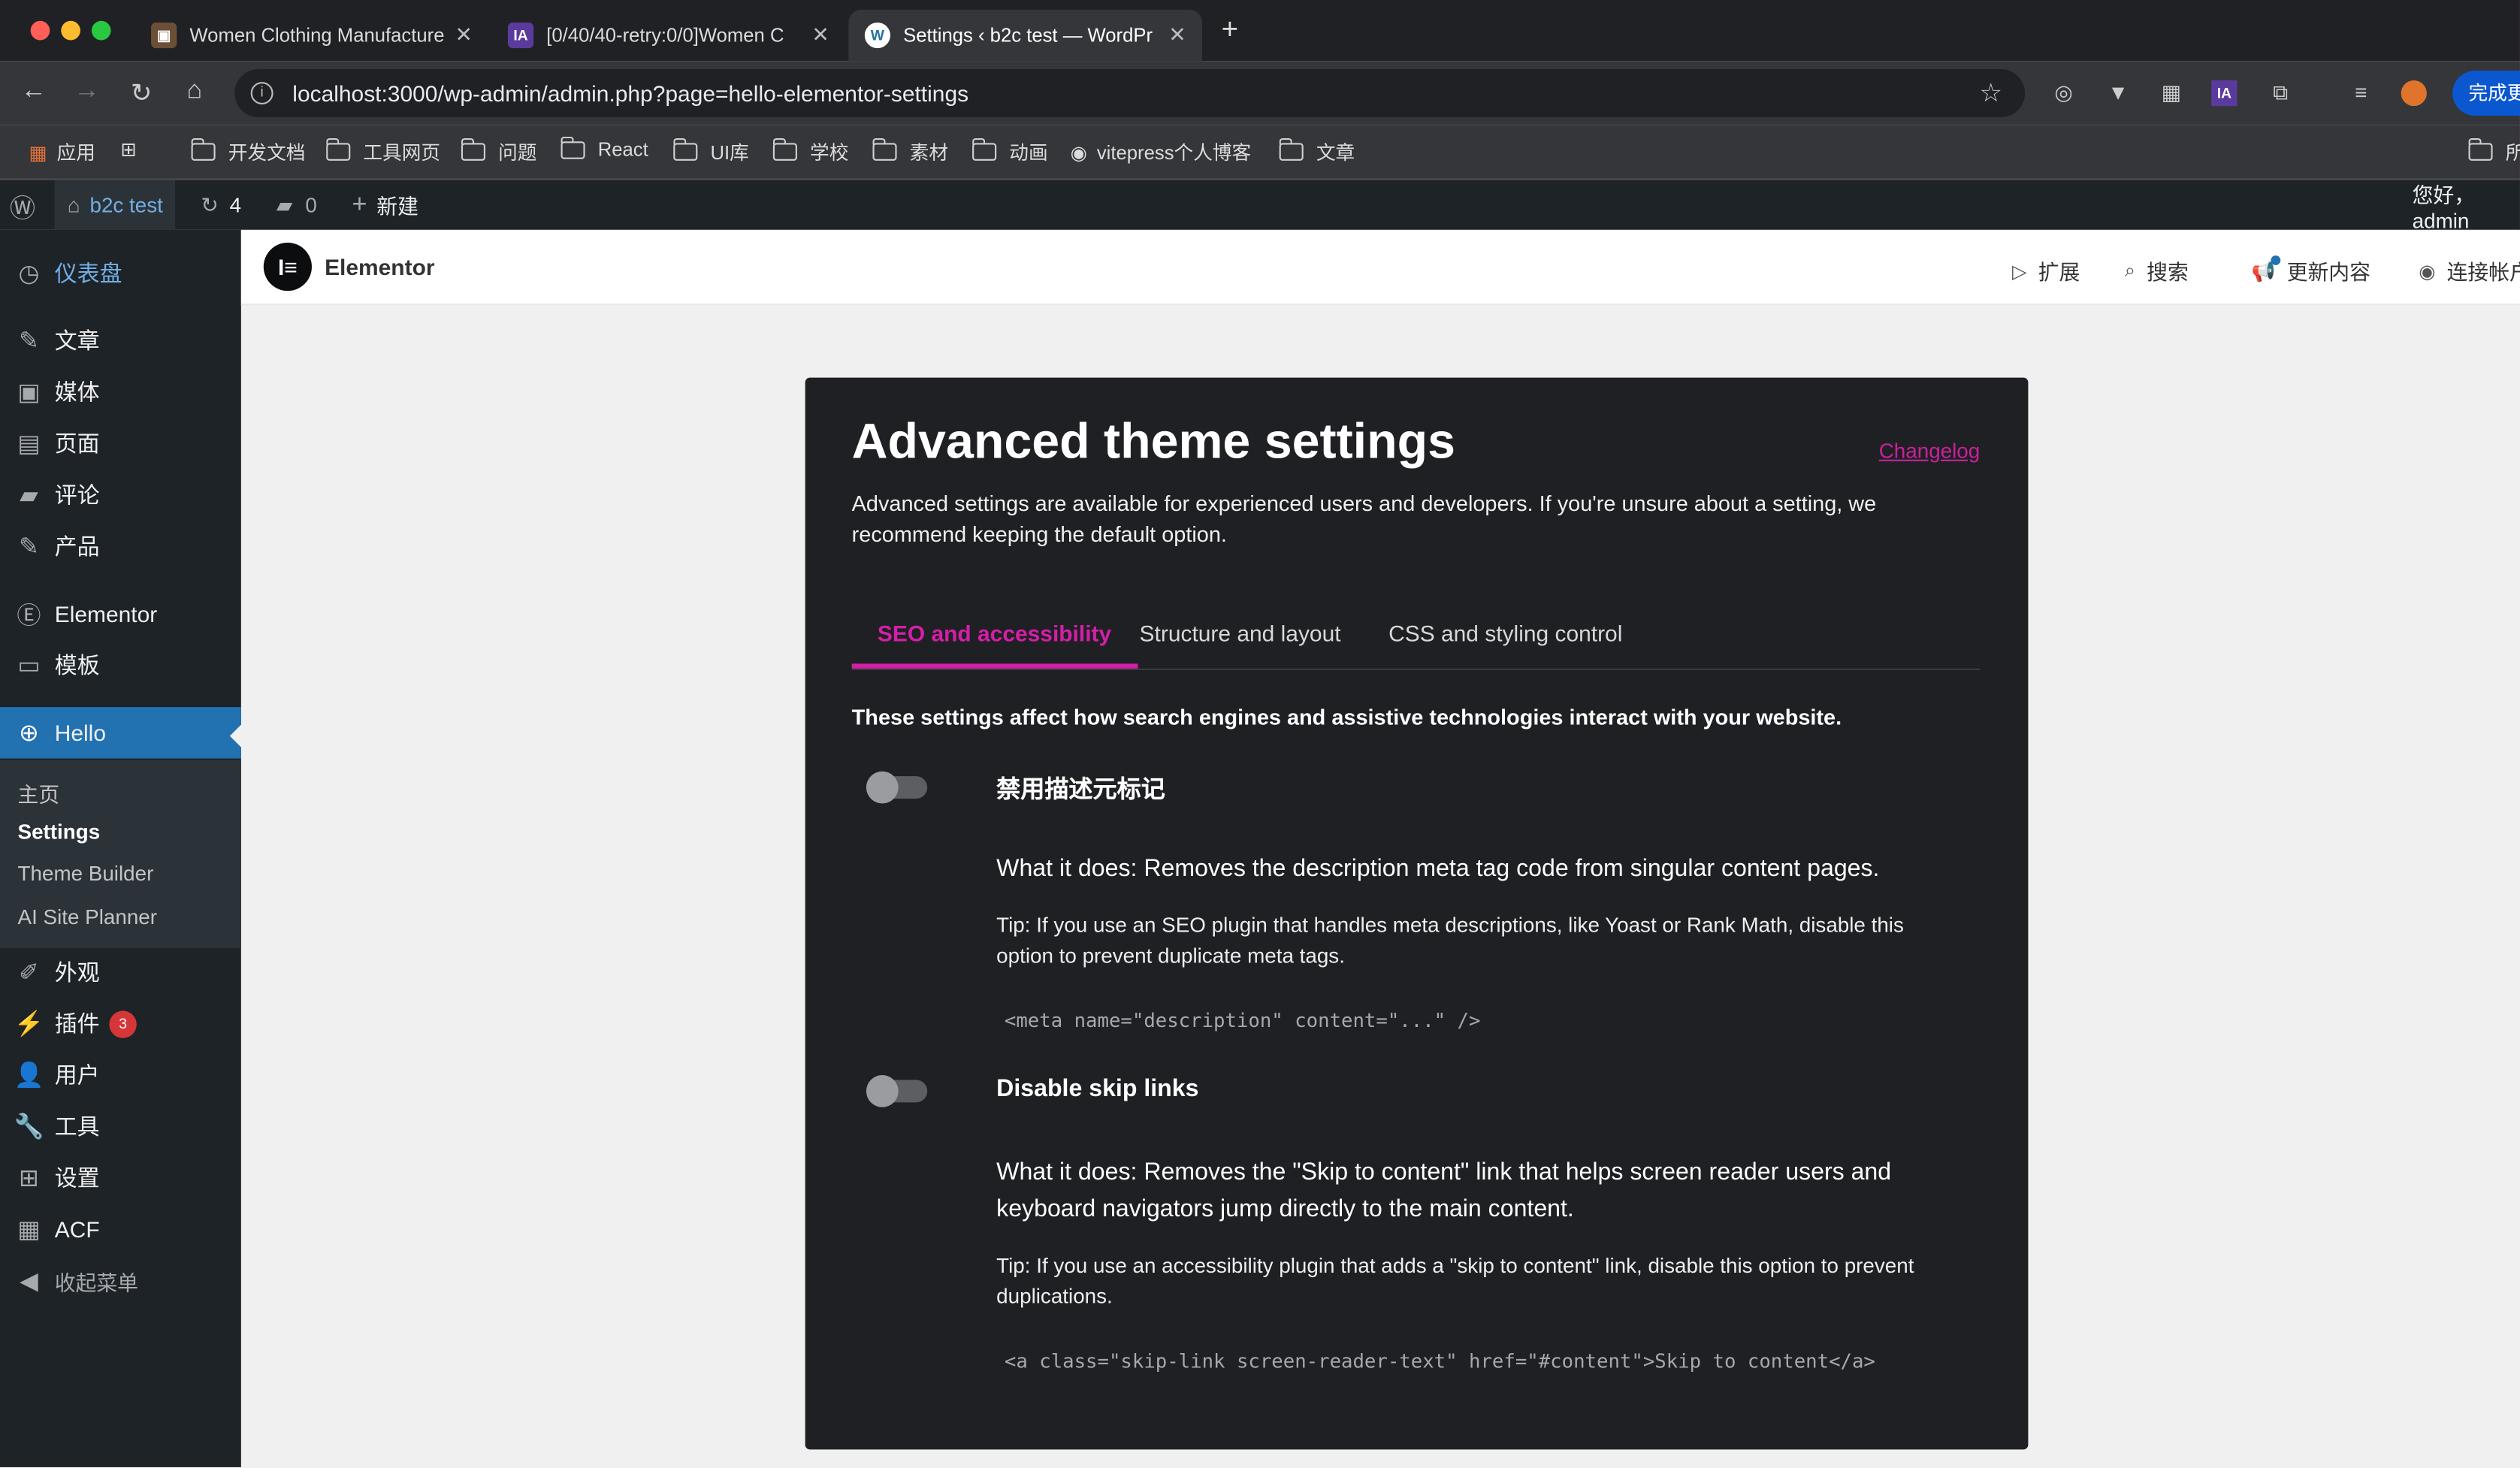  Describe the element at coordinates (120, 613) in the screenshot. I see `menu-elementor: Ⓔ Elementor` at that location.